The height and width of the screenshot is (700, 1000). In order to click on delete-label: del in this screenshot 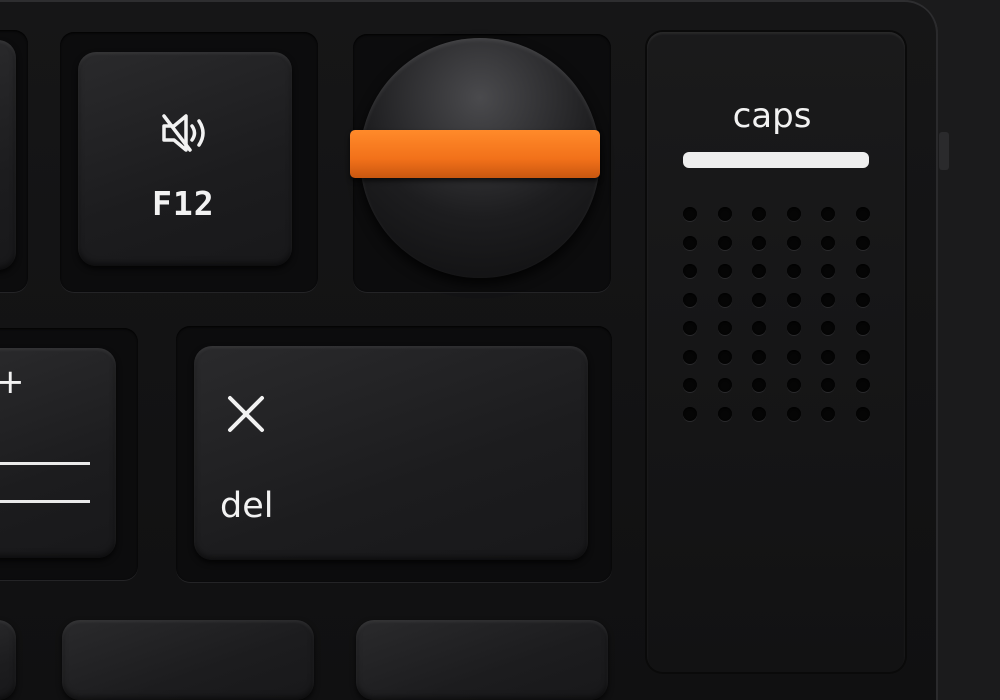, I will do `click(247, 506)`.